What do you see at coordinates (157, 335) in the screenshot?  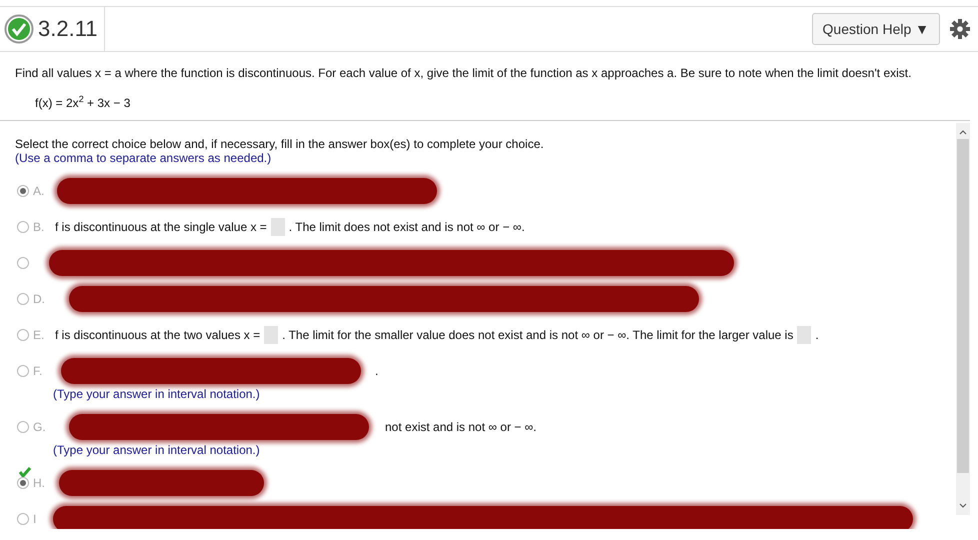 I see `choice-text: f is discontinuous at the two values x =` at bounding box center [157, 335].